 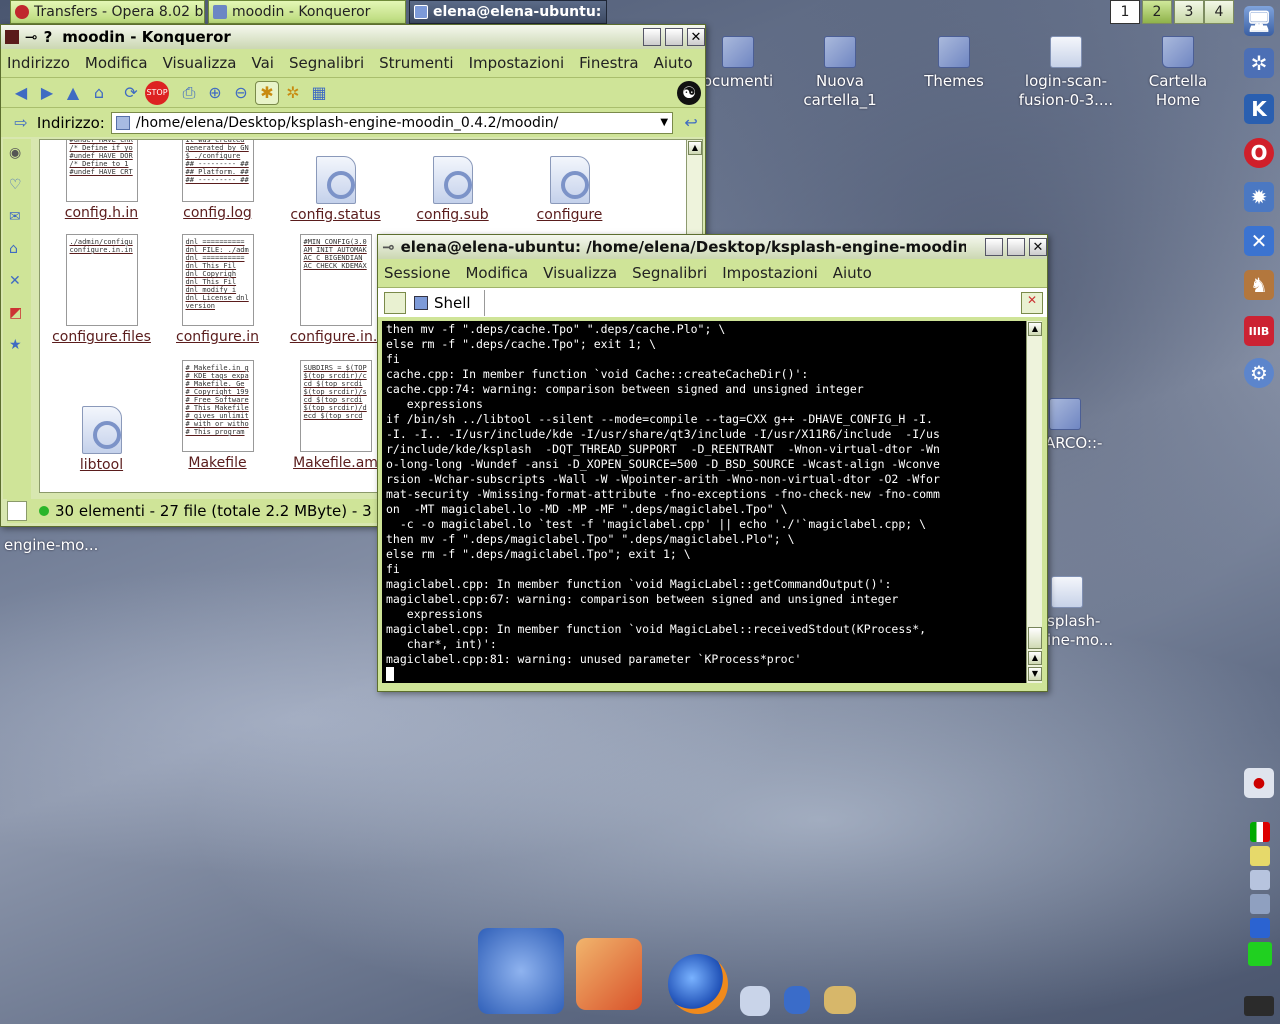 What do you see at coordinates (1259, 285) in the screenshot?
I see `bunny-icon: ♞` at bounding box center [1259, 285].